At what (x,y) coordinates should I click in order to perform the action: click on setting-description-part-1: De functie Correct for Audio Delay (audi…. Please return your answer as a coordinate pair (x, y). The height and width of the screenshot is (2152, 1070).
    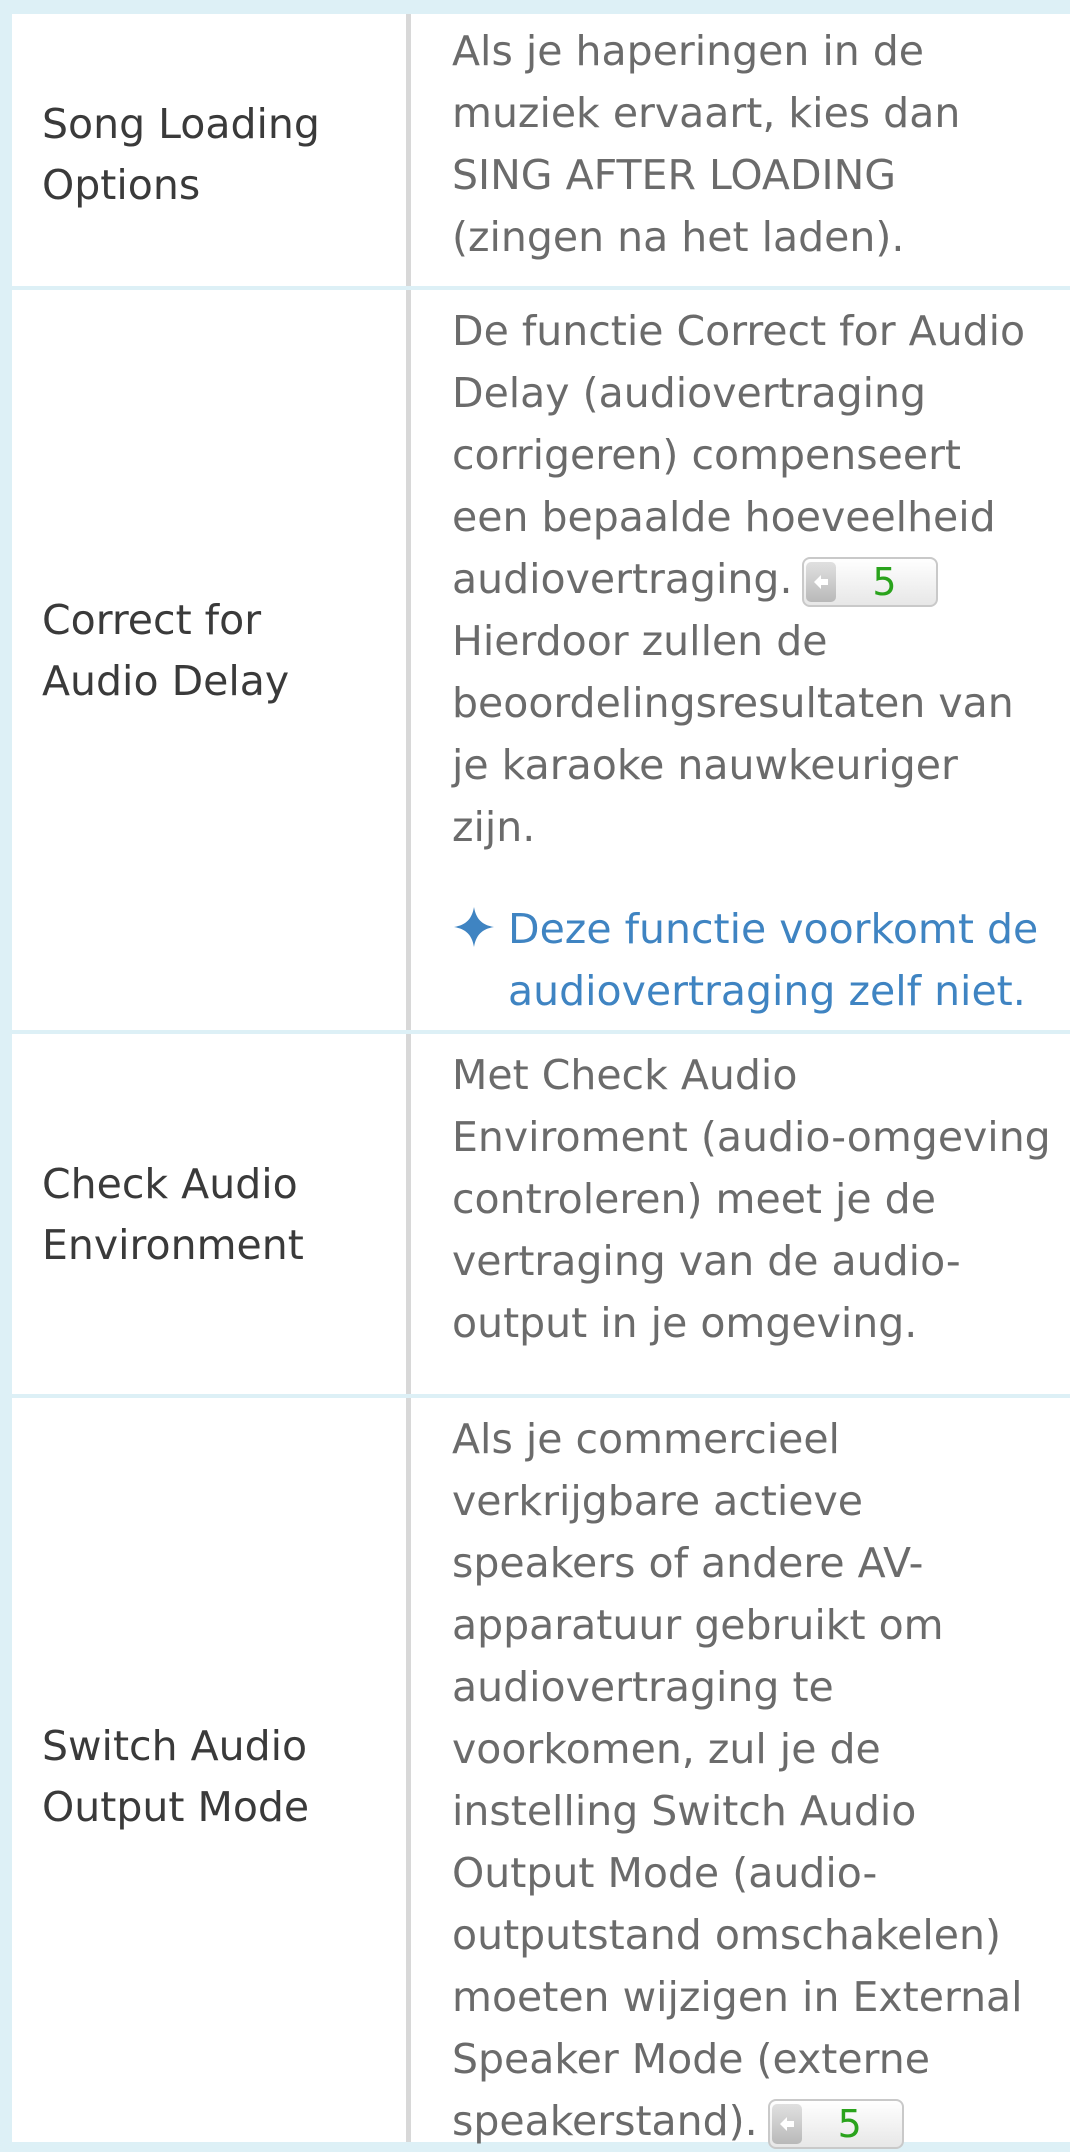
    Looking at the image, I should click on (739, 455).